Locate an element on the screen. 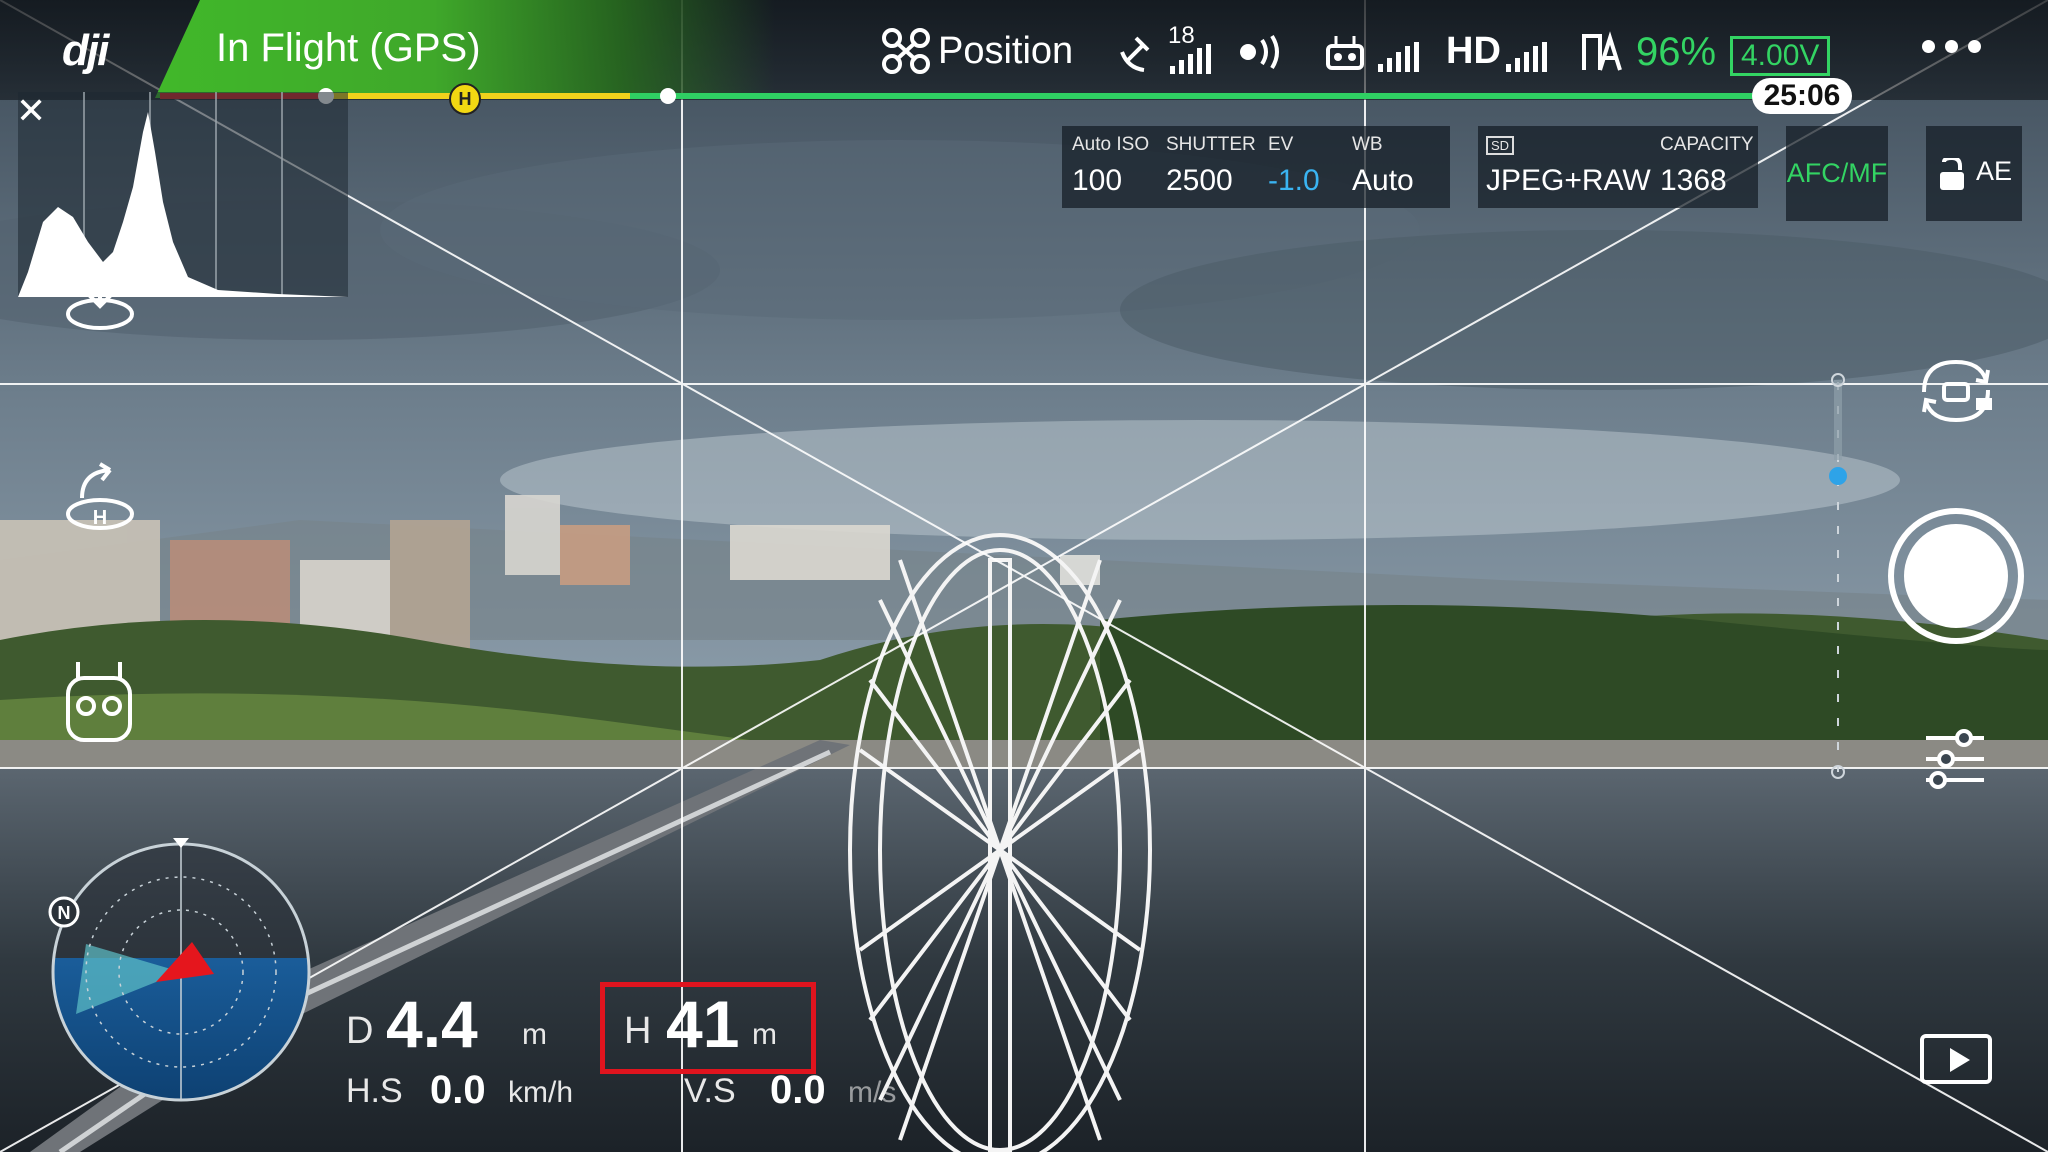 This screenshot has height=1152, width=2048. ev-label: EV is located at coordinates (1281, 144).